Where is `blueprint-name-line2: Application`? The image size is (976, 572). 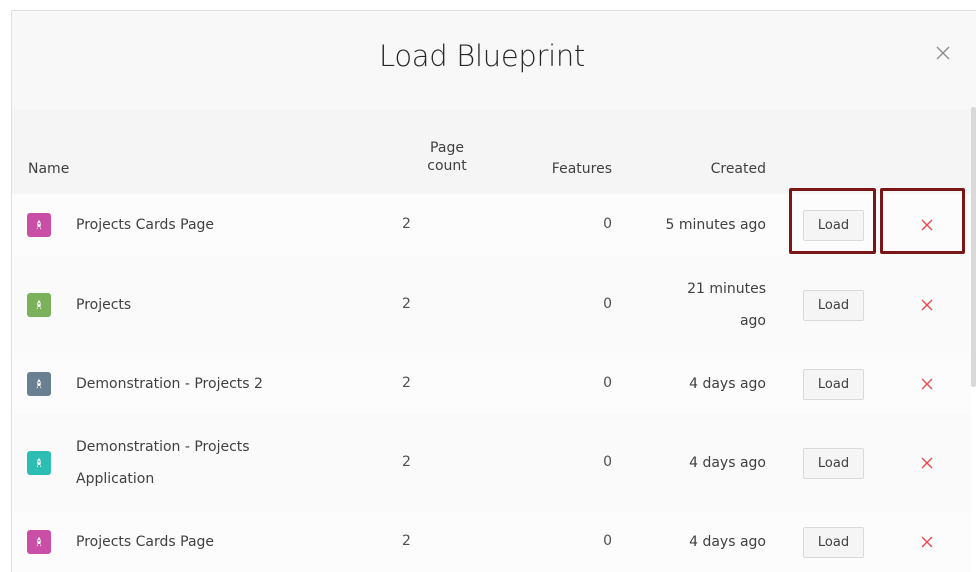 blueprint-name-line2: Application is located at coordinates (115, 479).